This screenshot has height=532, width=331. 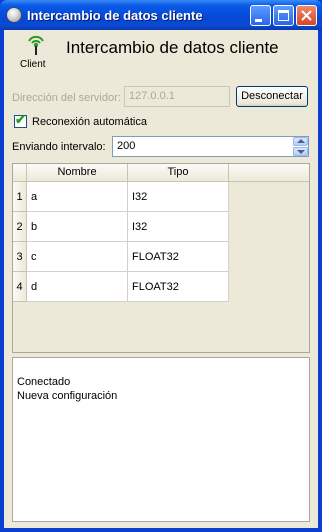 What do you see at coordinates (77, 227) in the screenshot?
I see `cell-name: b` at bounding box center [77, 227].